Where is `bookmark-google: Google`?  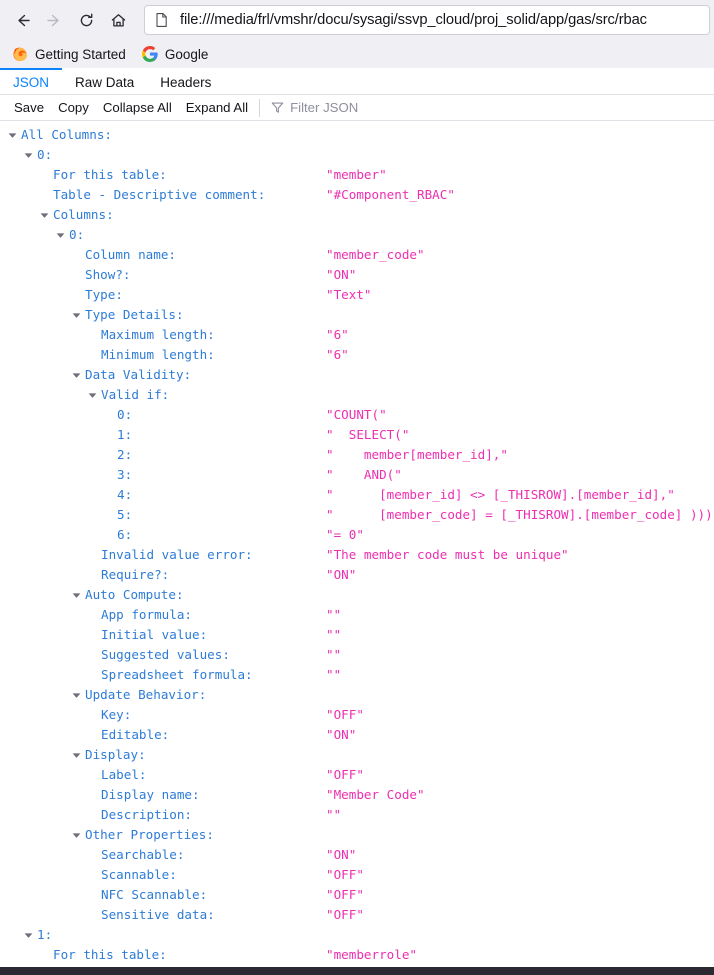
bookmark-google: Google is located at coordinates (175, 54).